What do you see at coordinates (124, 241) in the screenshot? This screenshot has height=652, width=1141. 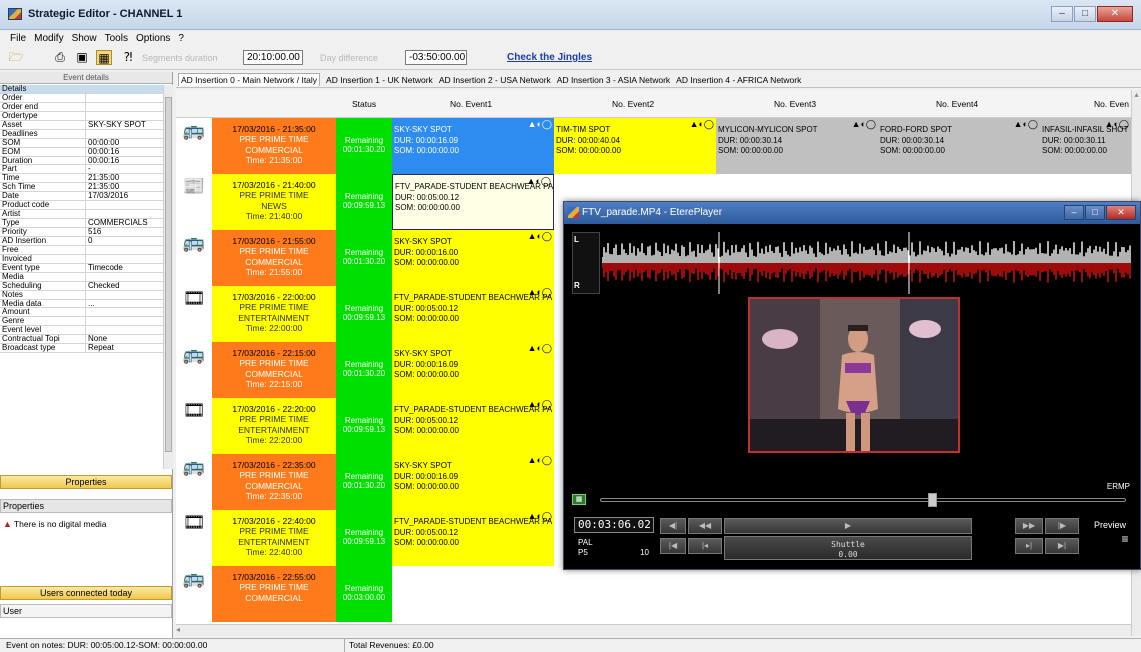 I see `property-value: 0` at bounding box center [124, 241].